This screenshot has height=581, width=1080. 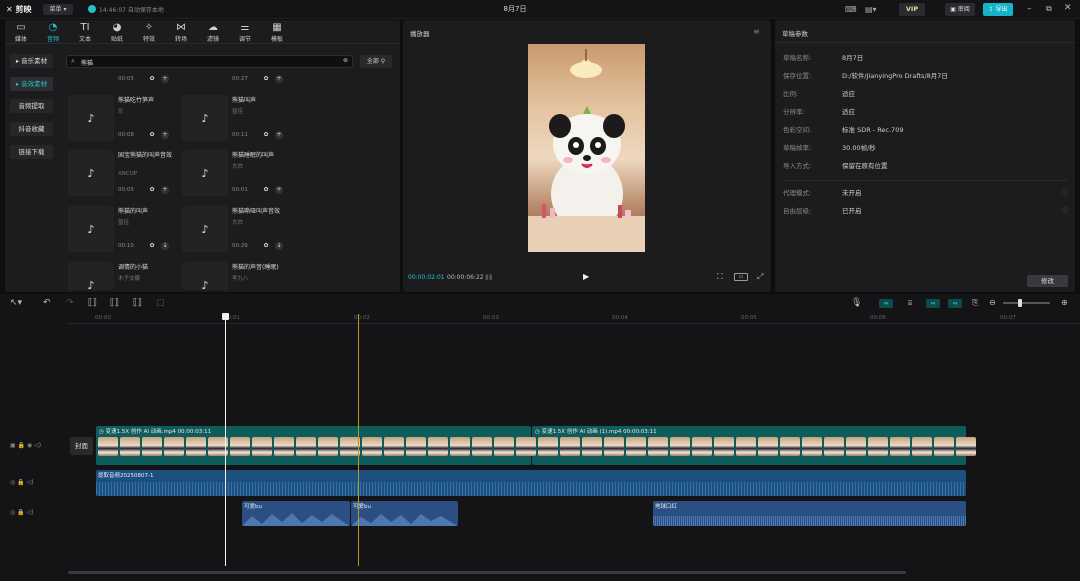 What do you see at coordinates (487, 572) in the screenshot?
I see `timeline-scrollbar` at bounding box center [487, 572].